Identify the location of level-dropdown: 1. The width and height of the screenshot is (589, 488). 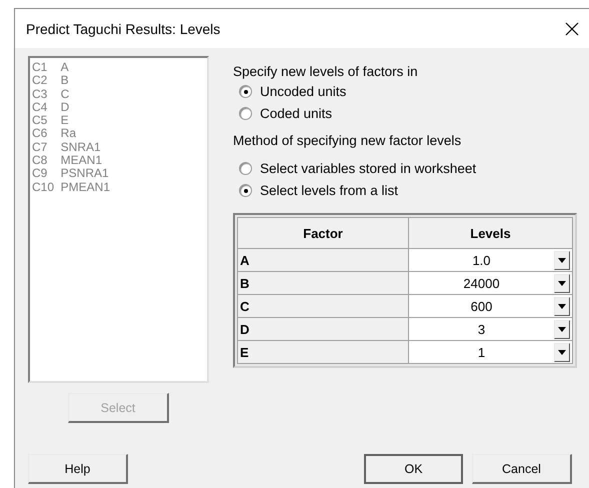
(490, 352).